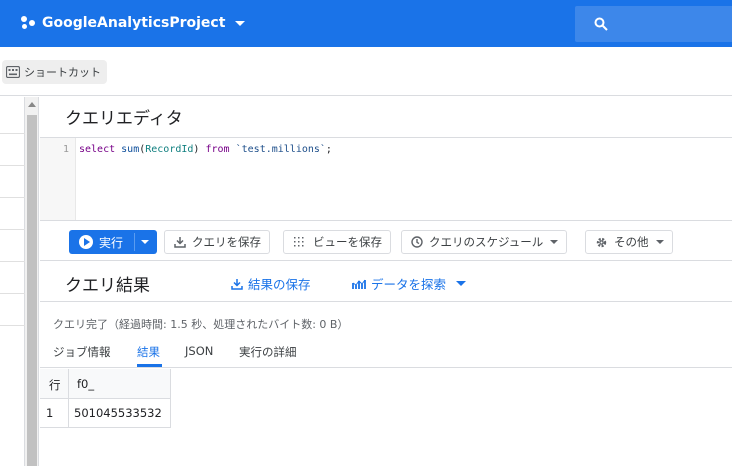  I want to click on query-status: クエリ完了（経過時間: 1.5 秒、処理されたバイト数: 0 B）, so click(201, 324).